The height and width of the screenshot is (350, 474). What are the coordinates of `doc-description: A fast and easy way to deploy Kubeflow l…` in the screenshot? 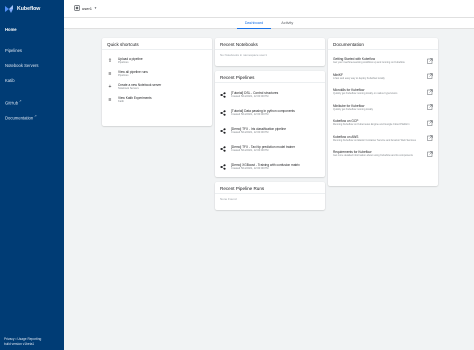 It's located at (359, 78).